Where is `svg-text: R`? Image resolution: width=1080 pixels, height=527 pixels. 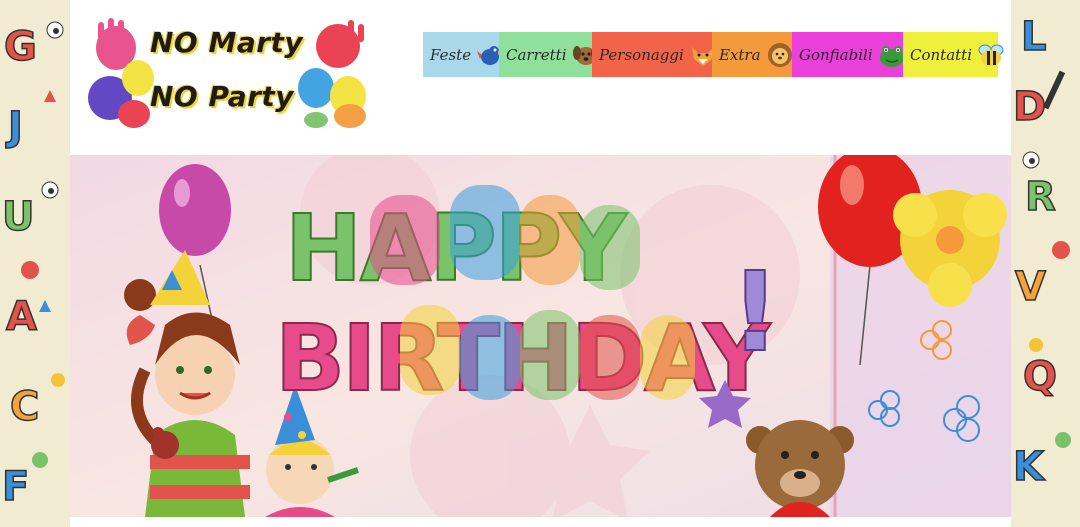 svg-text: R is located at coordinates (1040, 197).